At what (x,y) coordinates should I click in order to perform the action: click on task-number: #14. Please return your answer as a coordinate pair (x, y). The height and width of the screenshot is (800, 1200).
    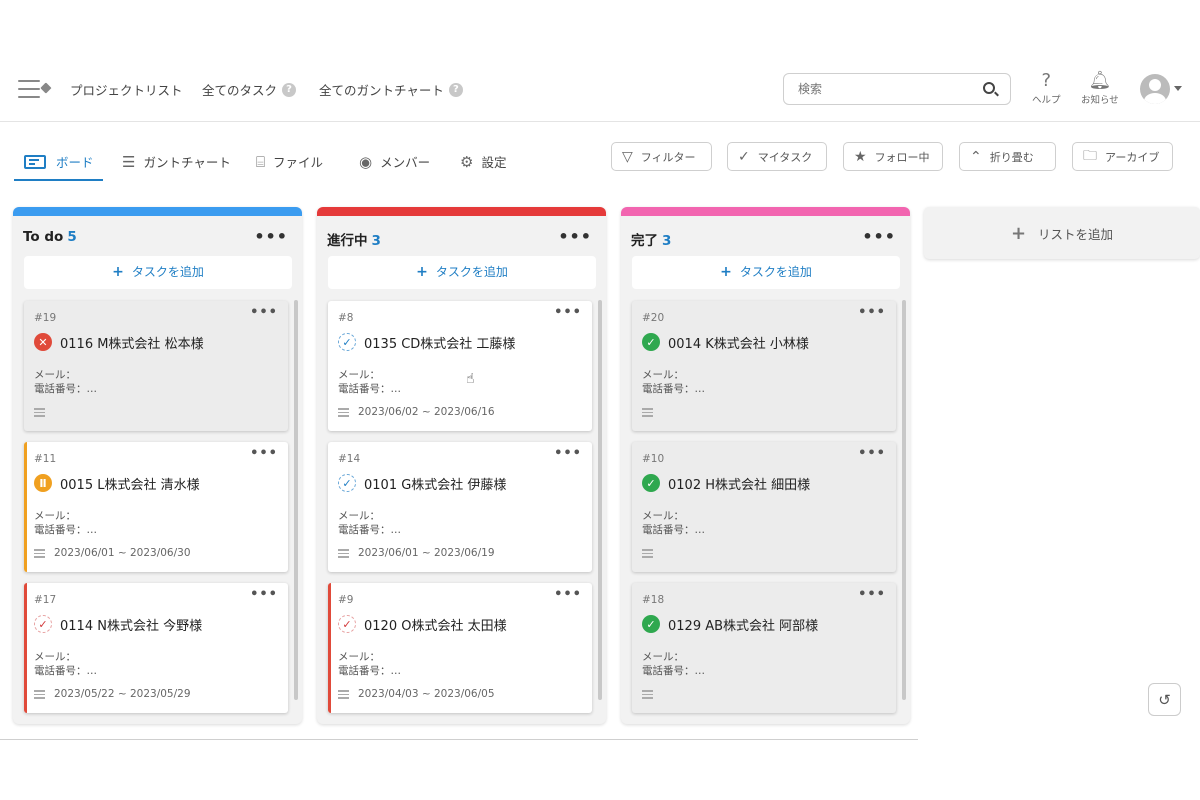
    Looking at the image, I should click on (349, 459).